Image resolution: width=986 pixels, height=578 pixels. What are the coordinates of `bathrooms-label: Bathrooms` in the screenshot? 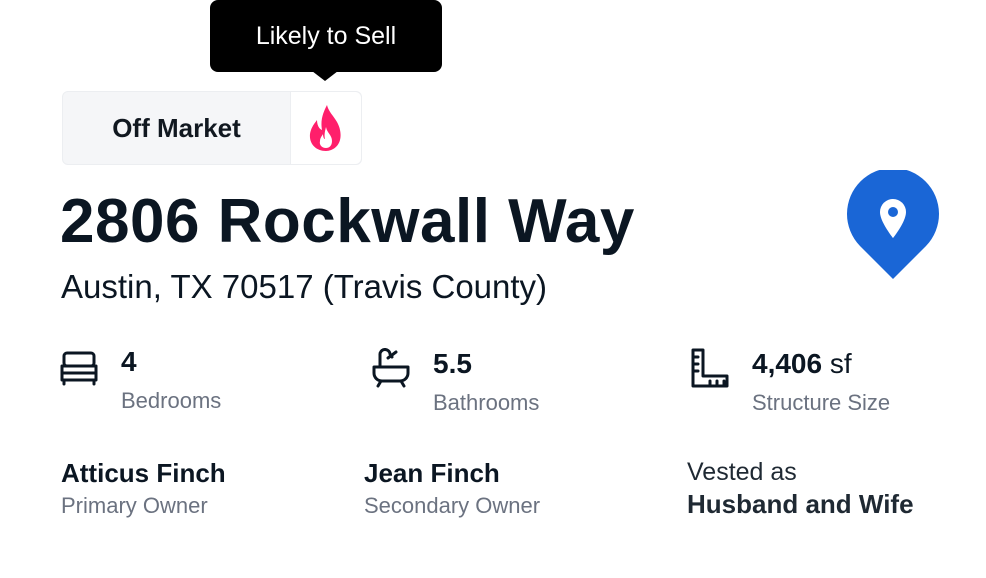 It's located at (486, 402).